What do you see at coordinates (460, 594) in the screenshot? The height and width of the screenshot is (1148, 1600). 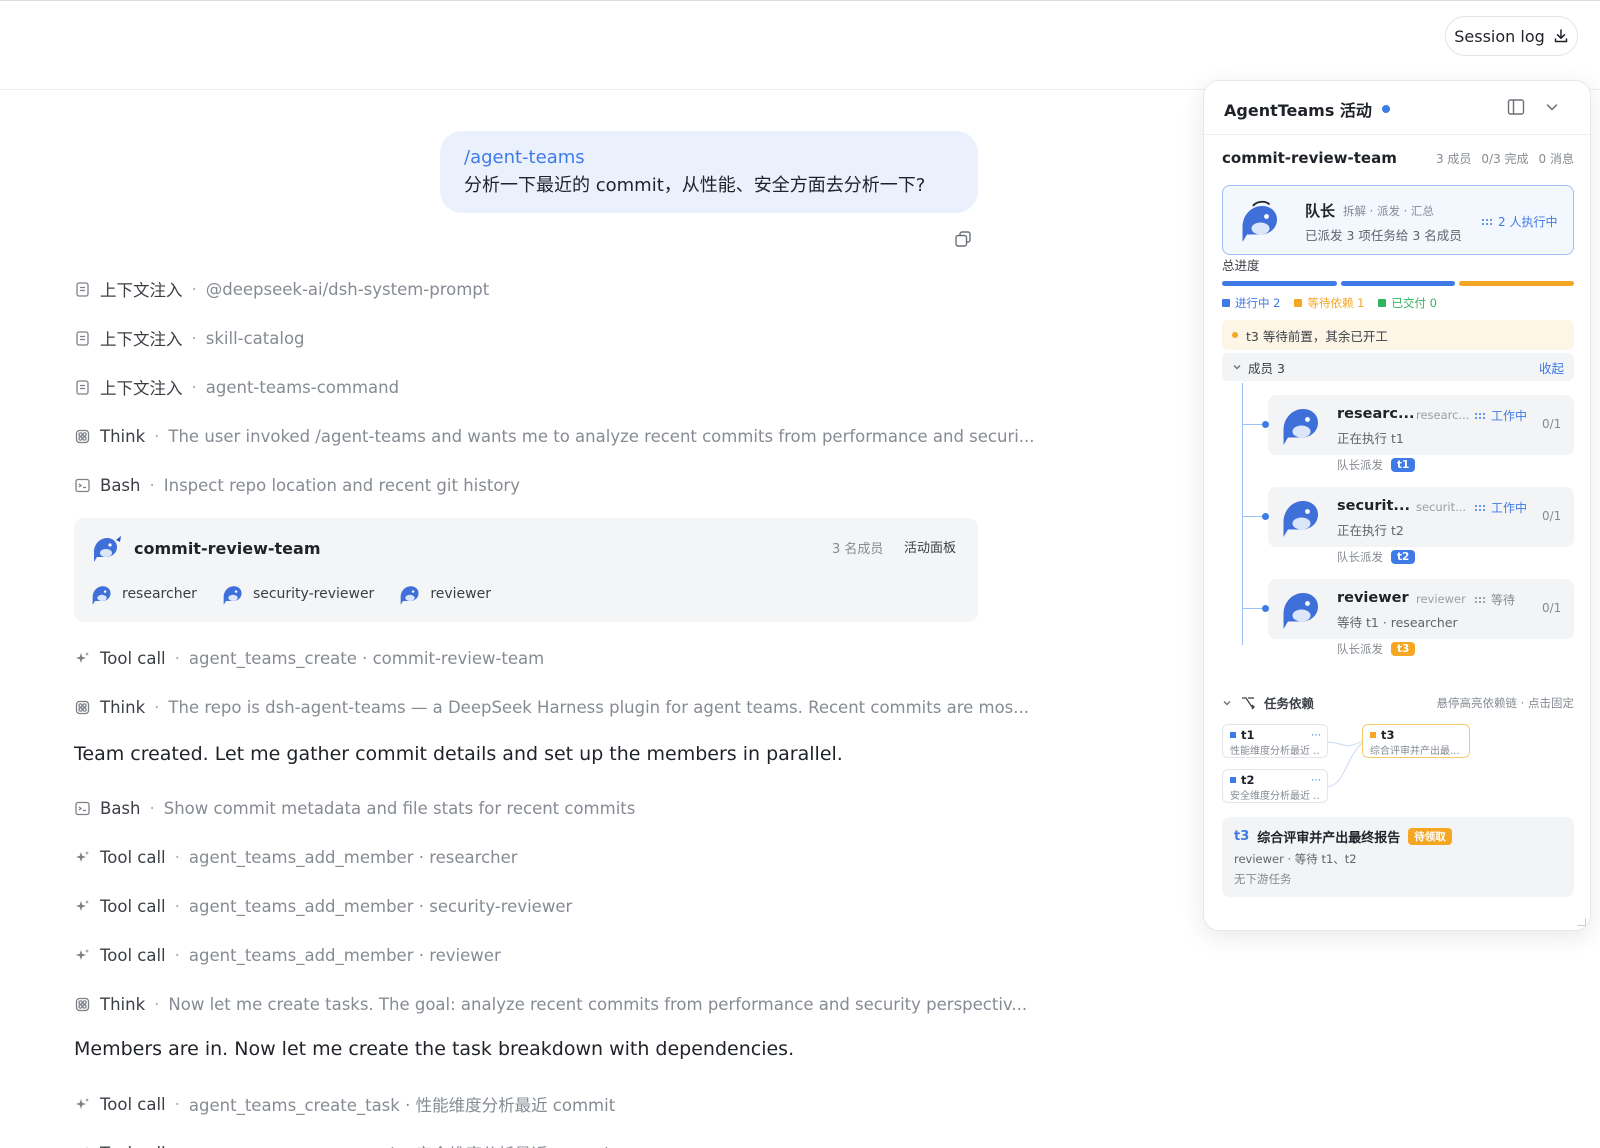 I see `member-chip-label: reviewer` at bounding box center [460, 594].